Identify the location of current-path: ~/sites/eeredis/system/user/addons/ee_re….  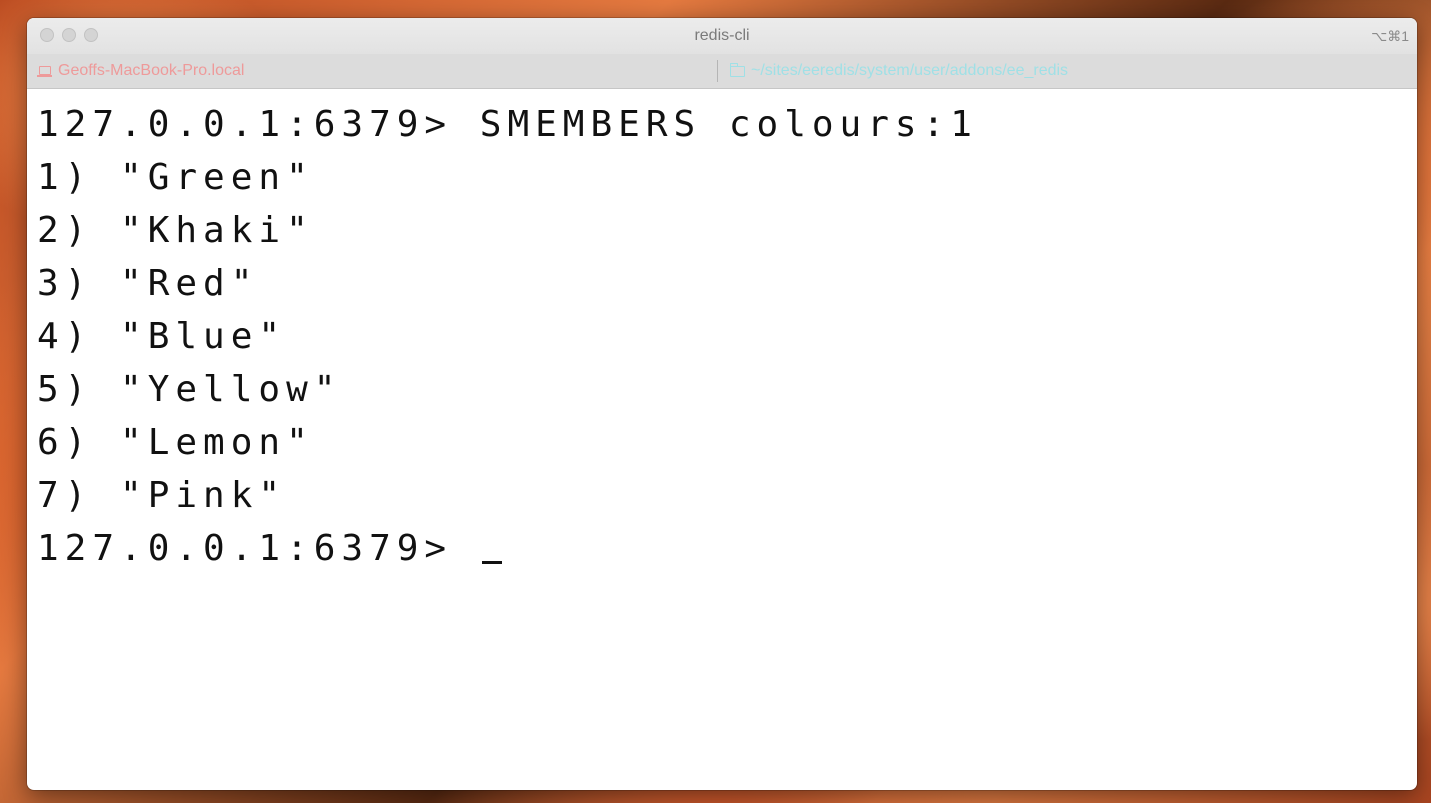
(910, 70).